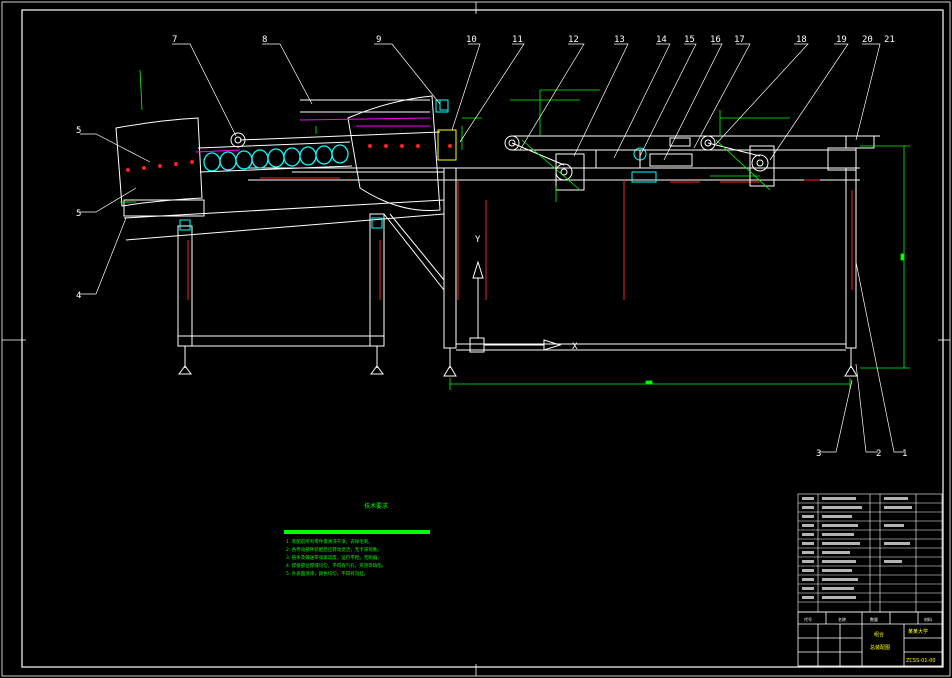 Image resolution: width=952 pixels, height=678 pixels. What do you see at coordinates (374, 153) in the screenshot?
I see `feed-hopper-center` at bounding box center [374, 153].